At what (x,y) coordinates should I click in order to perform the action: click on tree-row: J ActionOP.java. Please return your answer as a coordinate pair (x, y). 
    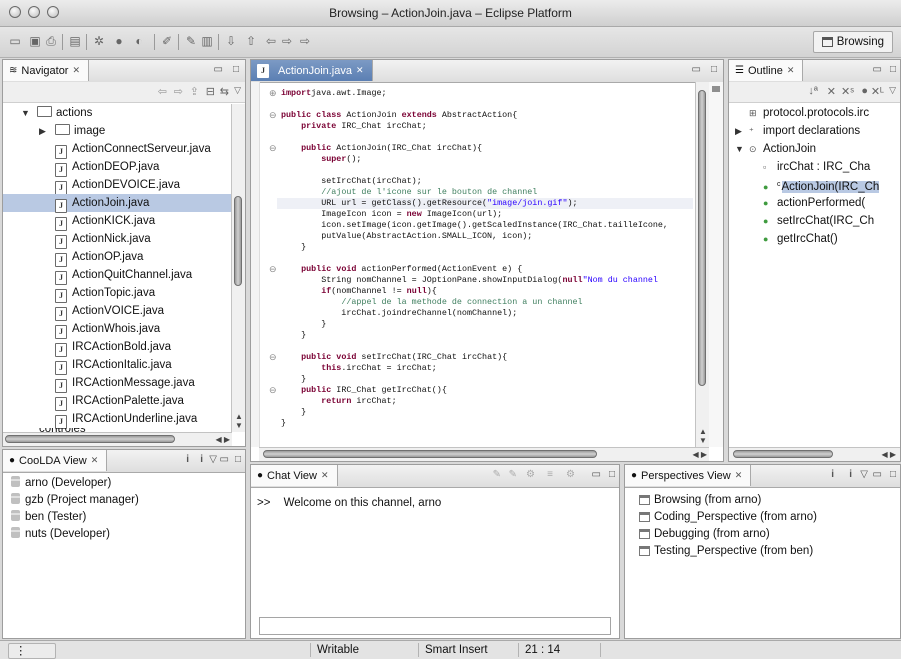
    Looking at the image, I should click on (117, 257).